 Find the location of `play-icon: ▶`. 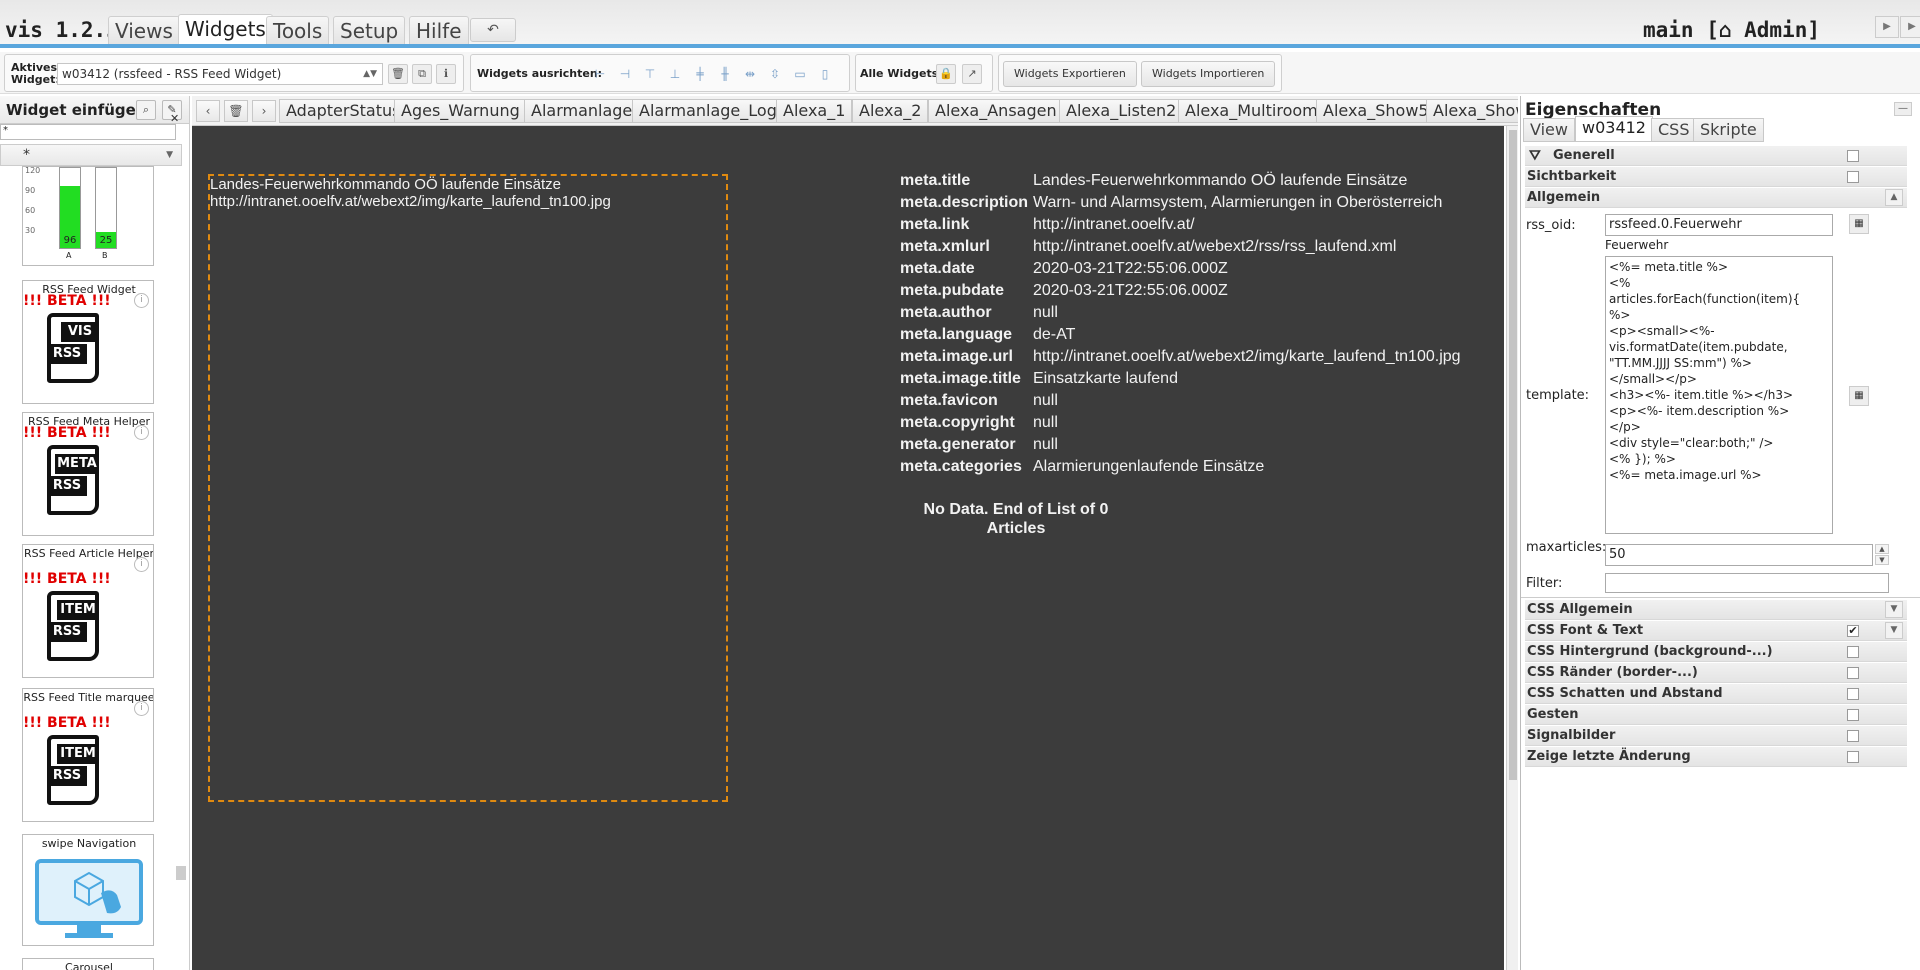

play-icon: ▶ is located at coordinates (1887, 27).